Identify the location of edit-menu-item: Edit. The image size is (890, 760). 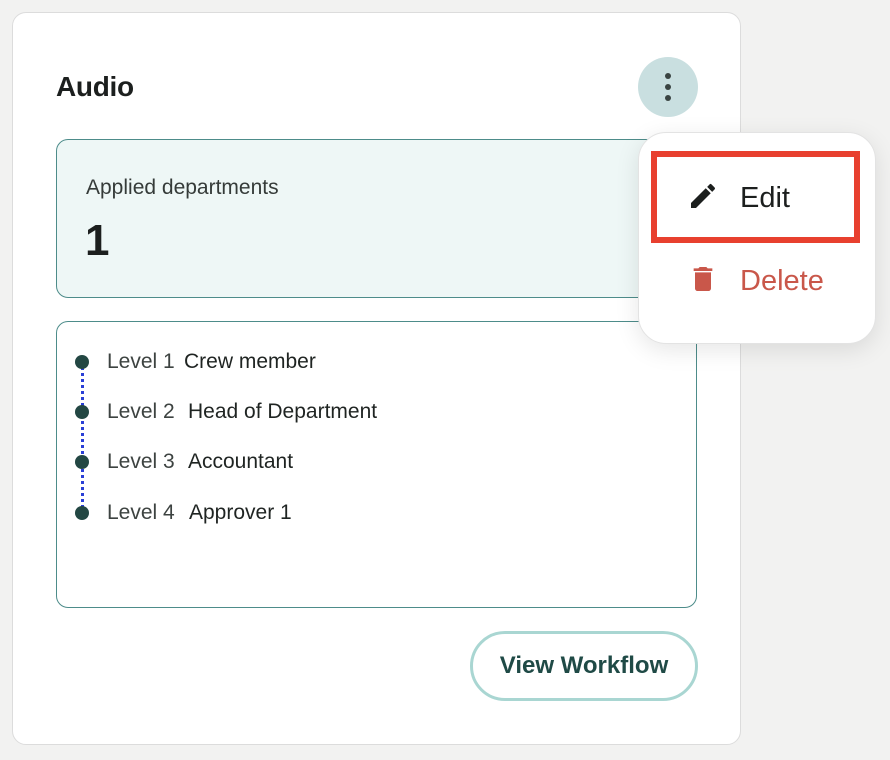
(758, 198).